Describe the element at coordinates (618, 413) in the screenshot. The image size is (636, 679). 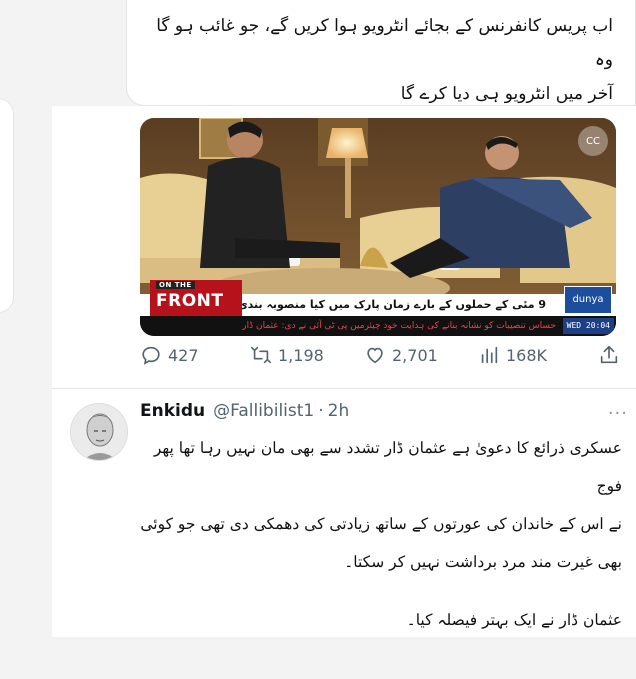
I see `more-options-icon: ···` at that location.